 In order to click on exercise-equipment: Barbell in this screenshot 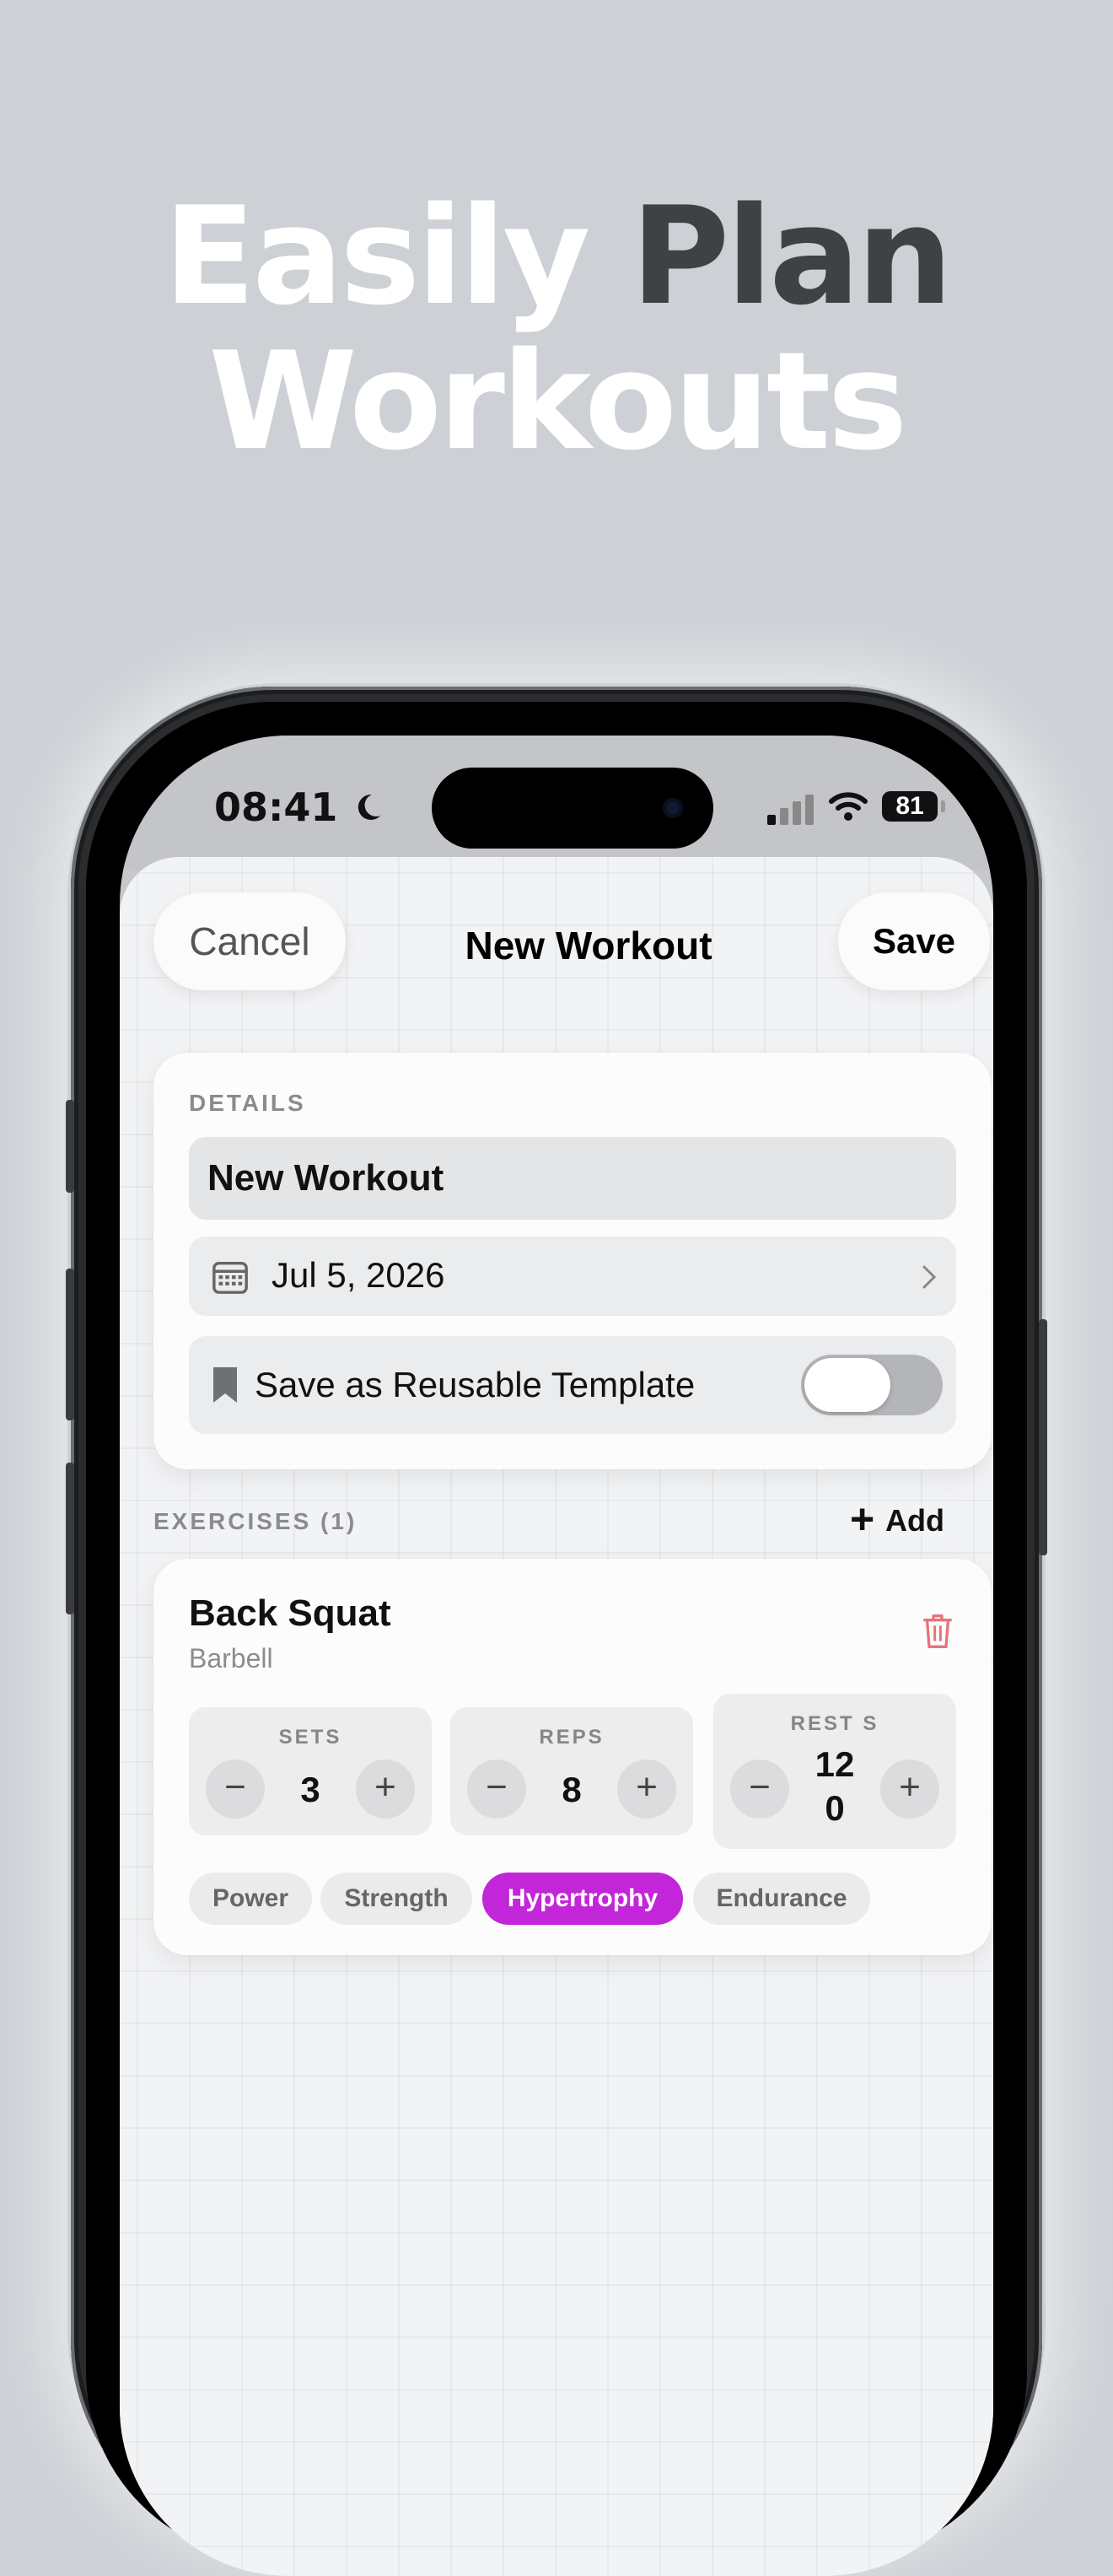, I will do `click(231, 1658)`.